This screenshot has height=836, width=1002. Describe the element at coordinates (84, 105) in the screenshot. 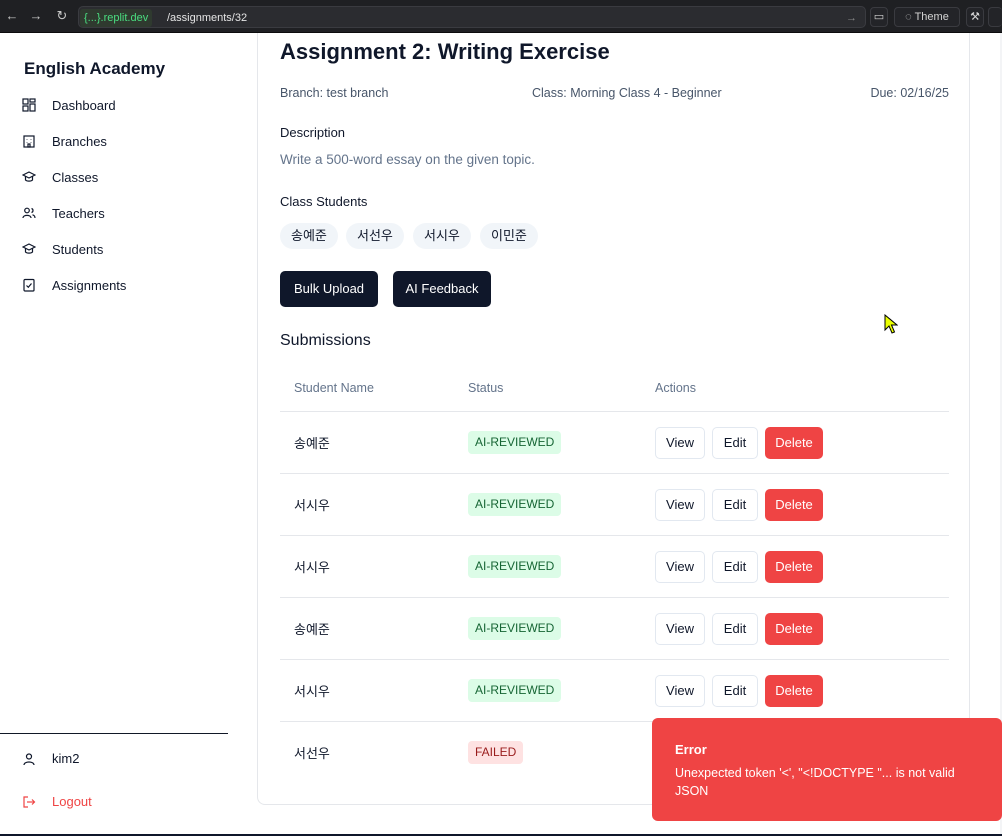

I see `sidebar-item-label: Dashboard` at that location.